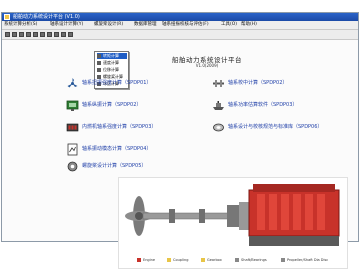 This screenshot has width=363, height=269. Describe the element at coordinates (66, 25) in the screenshot. I see `menu-shaft-design: 轴系设计计算(Y)` at that location.